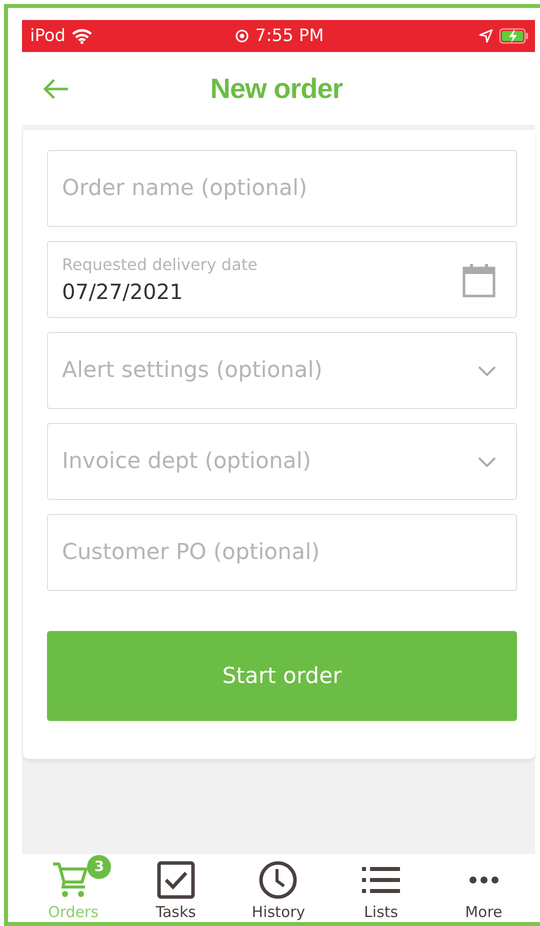 The width and height of the screenshot is (540, 926). What do you see at coordinates (486, 36) in the screenshot?
I see `location-icon` at bounding box center [486, 36].